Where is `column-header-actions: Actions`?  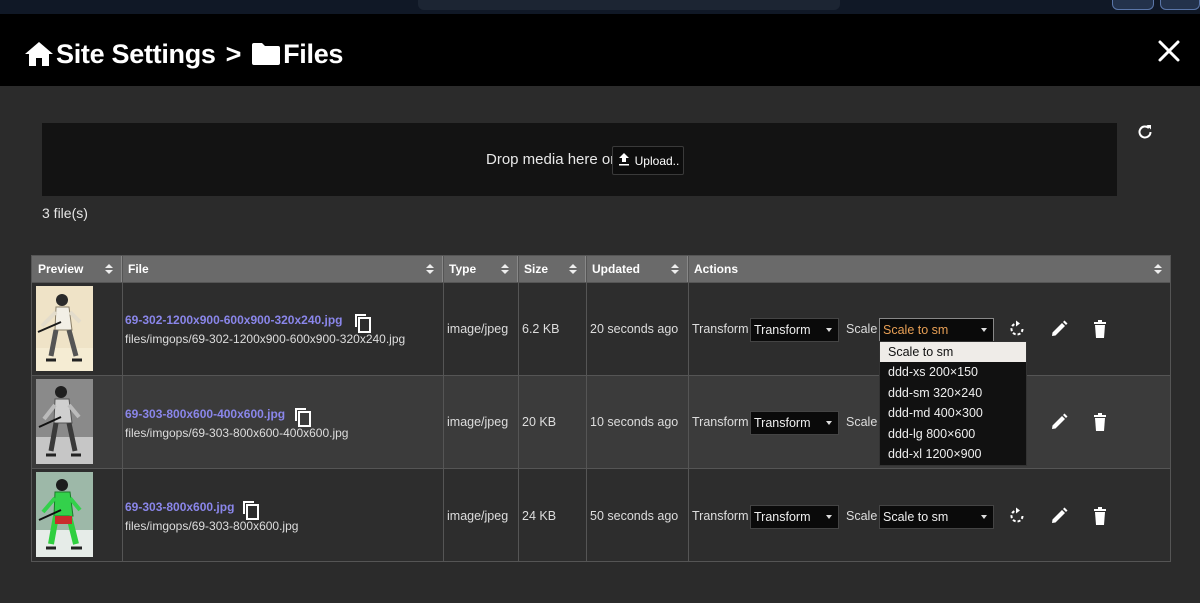 column-header-actions: Actions is located at coordinates (929, 269).